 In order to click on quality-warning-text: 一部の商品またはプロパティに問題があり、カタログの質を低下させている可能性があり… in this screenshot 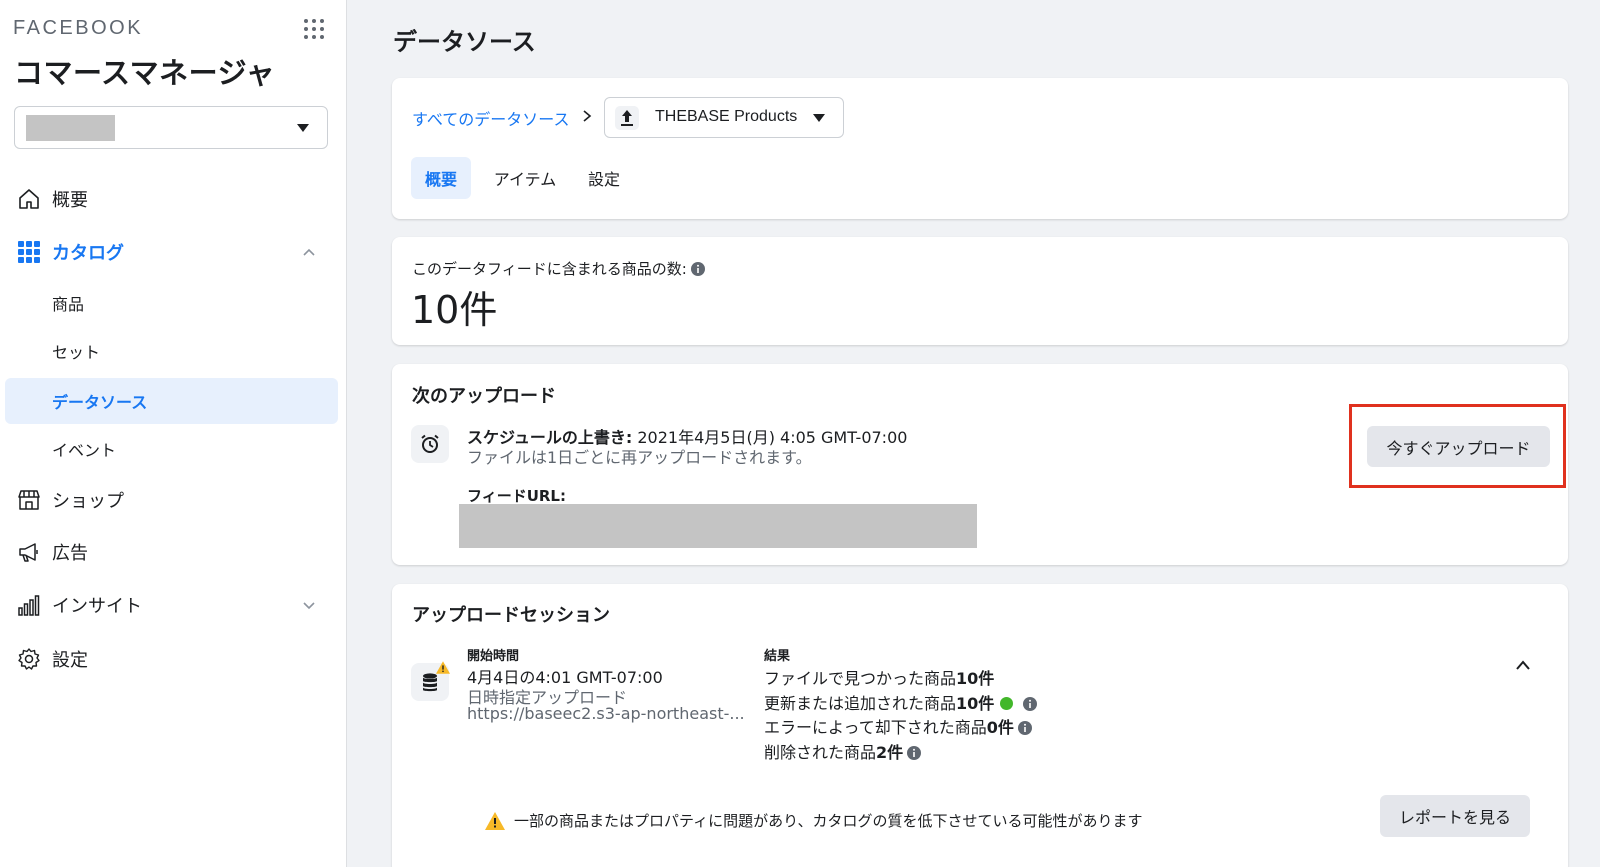, I will do `click(828, 821)`.